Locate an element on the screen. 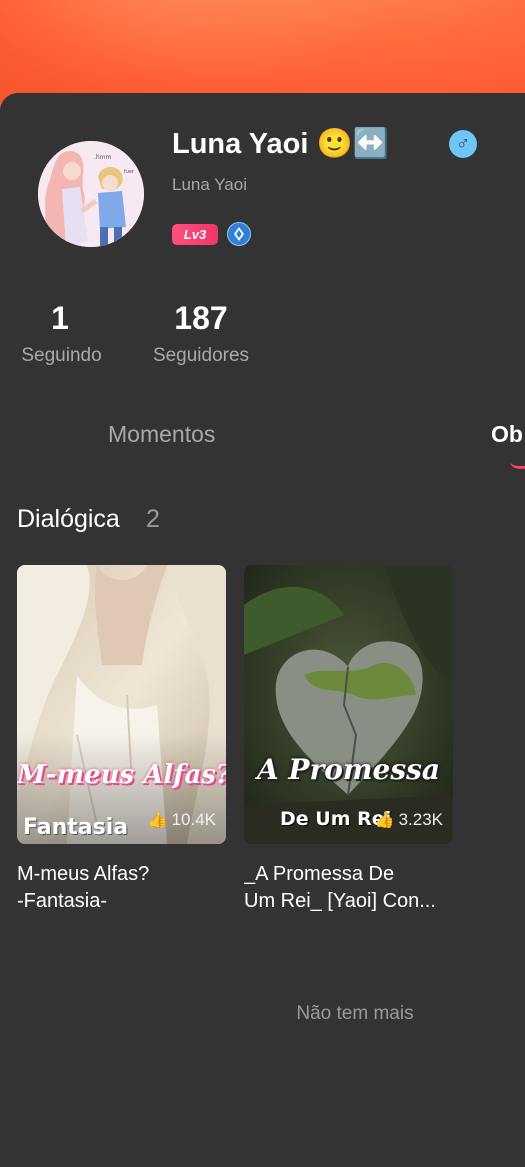  profile-username: Luna Yaoi is located at coordinates (209, 184).